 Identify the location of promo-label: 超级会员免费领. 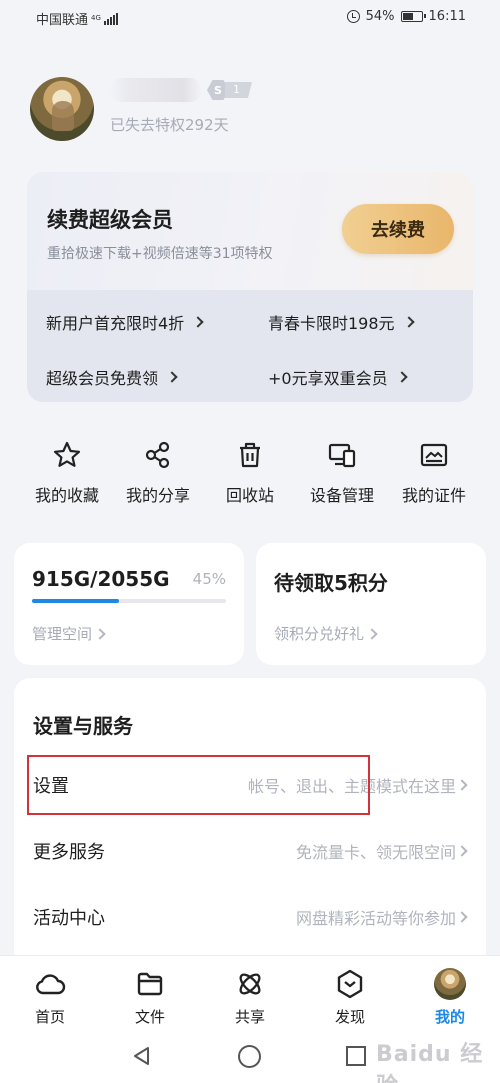
(102, 378).